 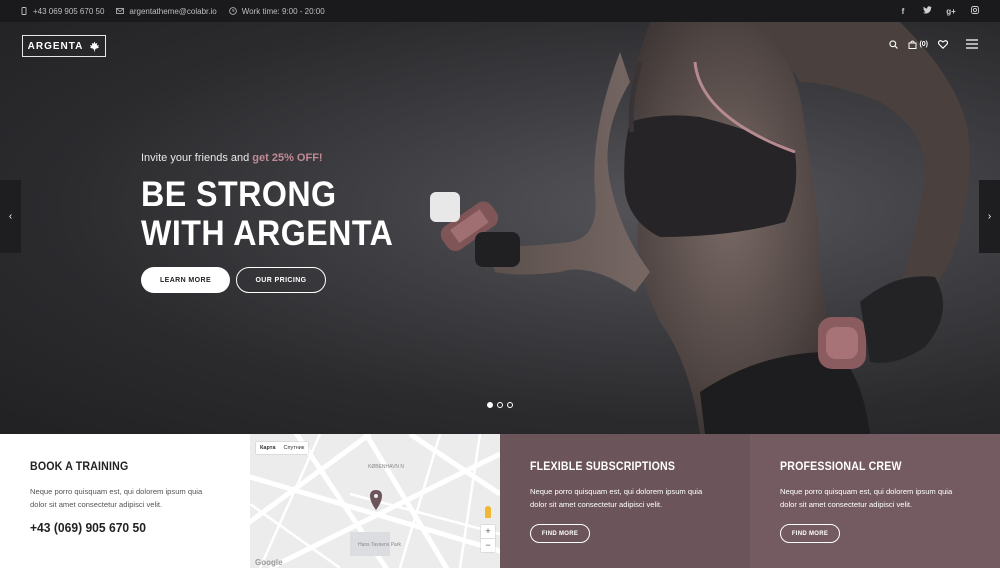 I want to click on search-icon, so click(x=894, y=44).